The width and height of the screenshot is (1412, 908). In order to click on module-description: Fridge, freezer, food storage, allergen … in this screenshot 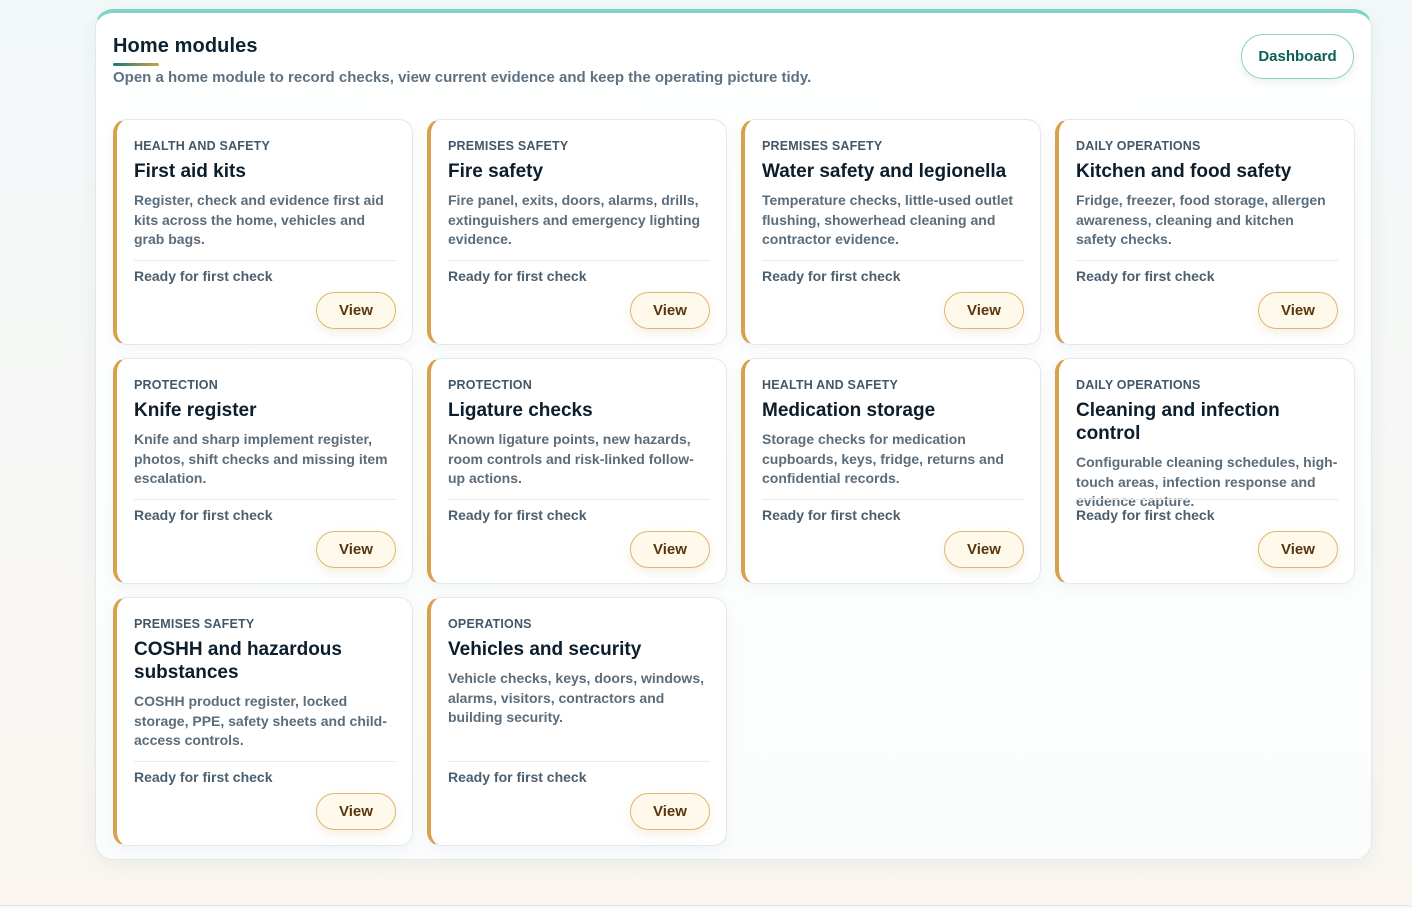, I will do `click(1201, 219)`.